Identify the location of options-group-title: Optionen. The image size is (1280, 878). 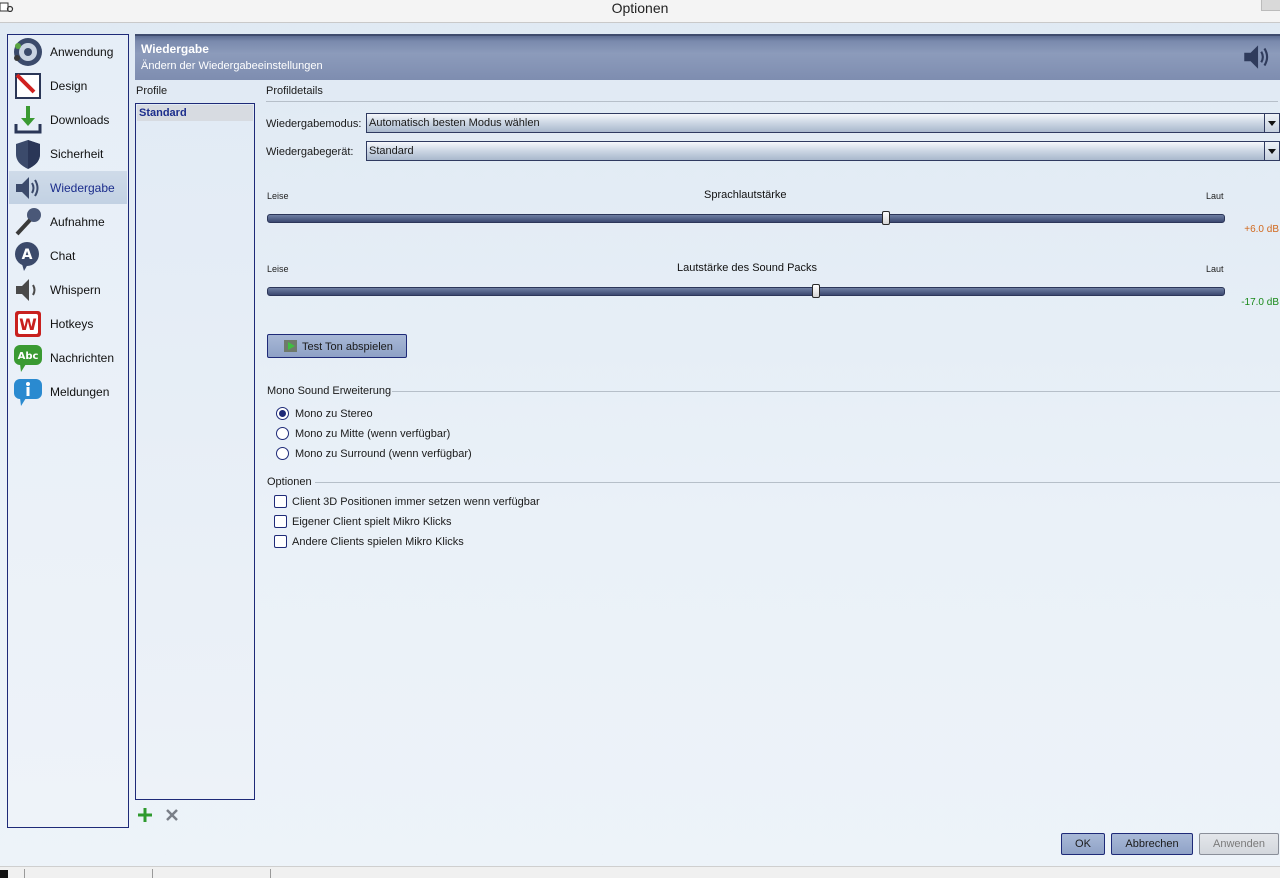
(289, 482).